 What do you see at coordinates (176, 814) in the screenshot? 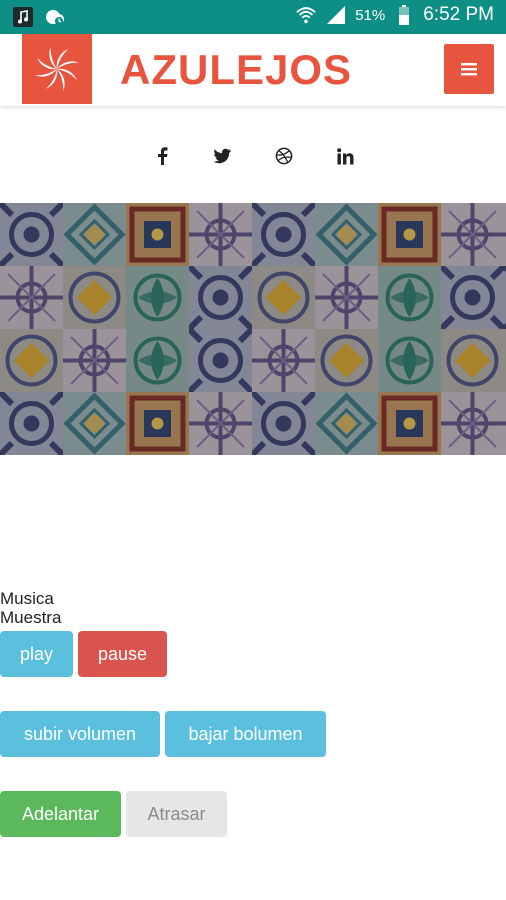
I see `rewind-button: Atrasar` at bounding box center [176, 814].